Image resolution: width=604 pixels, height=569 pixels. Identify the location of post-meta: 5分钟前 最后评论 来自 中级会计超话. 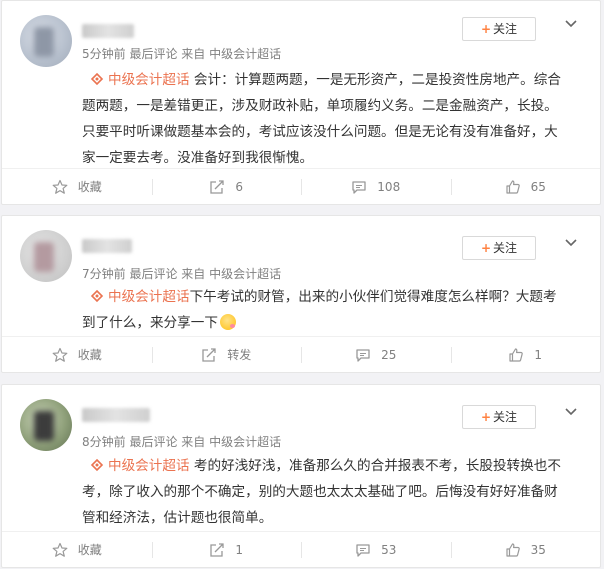
(182, 54).